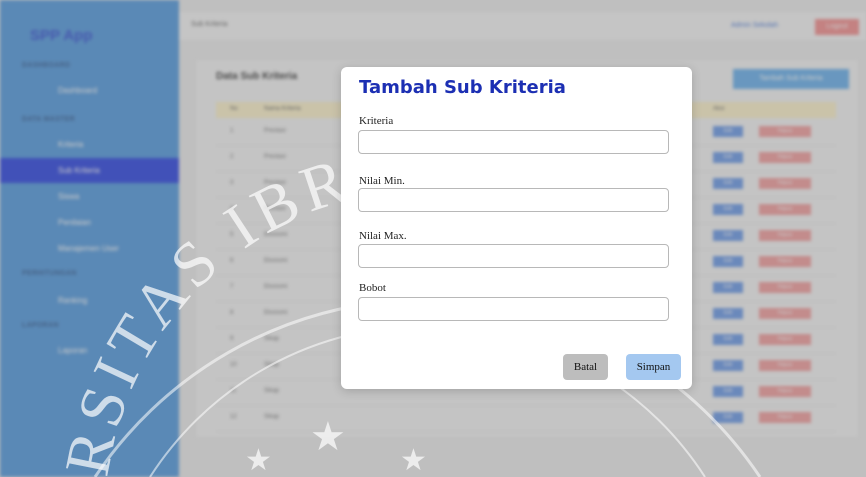 Image resolution: width=866 pixels, height=477 pixels. What do you see at coordinates (653, 367) in the screenshot?
I see `save-button: Simpan` at bounding box center [653, 367].